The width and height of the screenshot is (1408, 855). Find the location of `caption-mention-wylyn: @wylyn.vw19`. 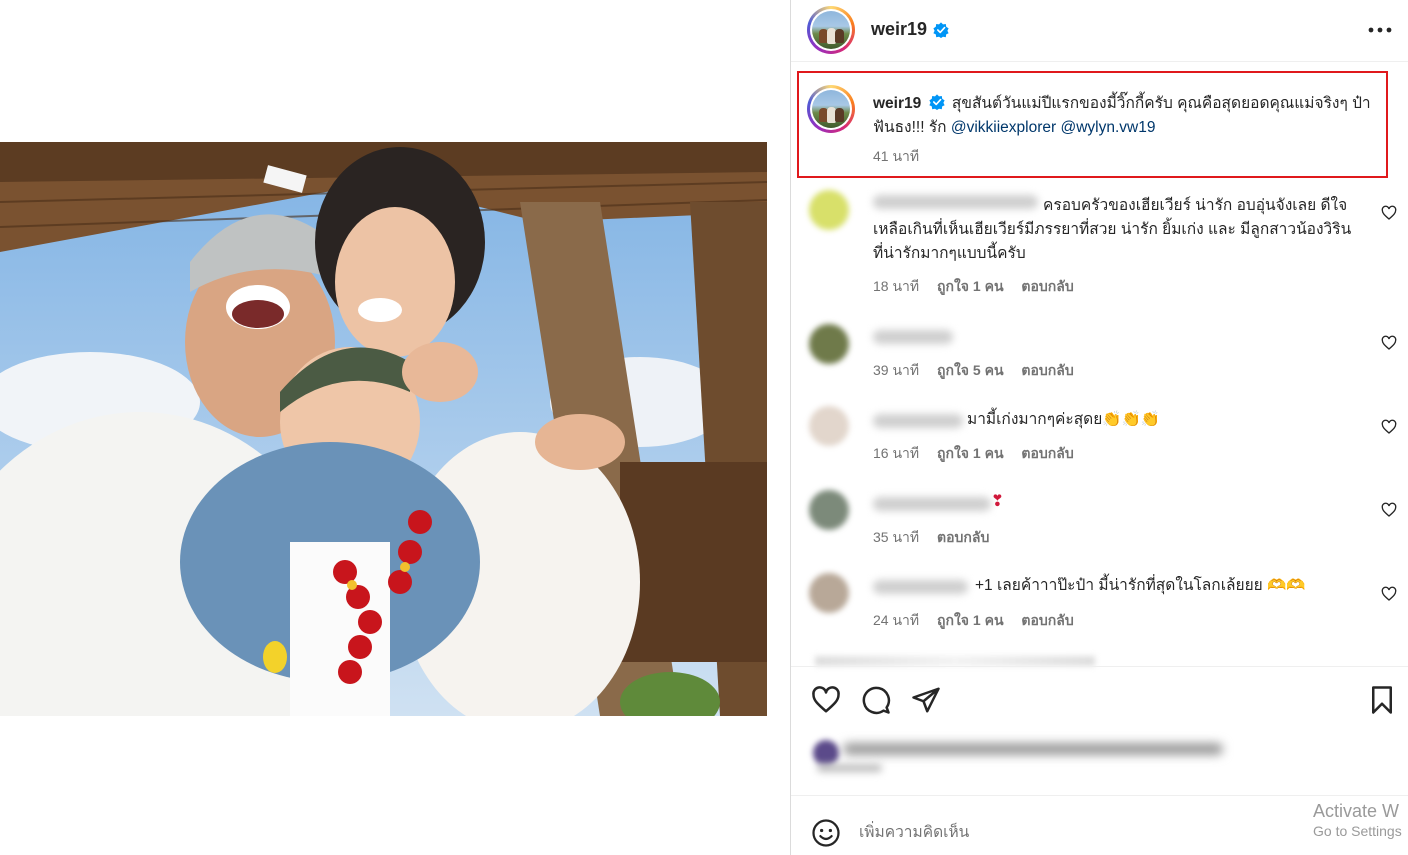

caption-mention-wylyn: @wylyn.vw19 is located at coordinates (1108, 127).